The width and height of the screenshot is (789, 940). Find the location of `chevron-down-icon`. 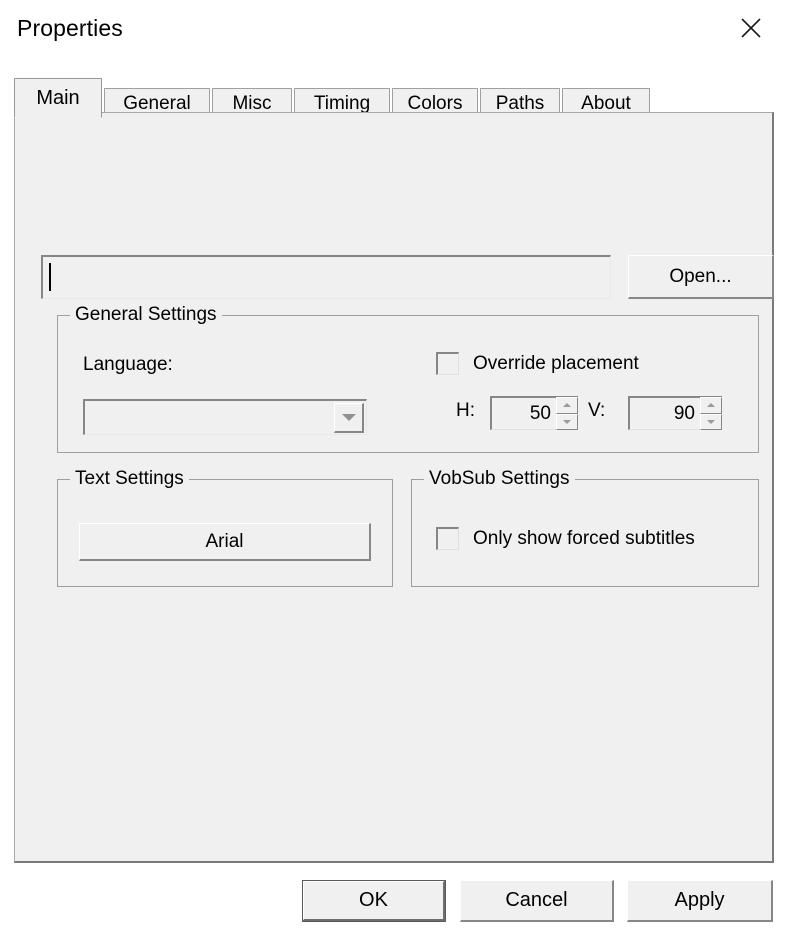

chevron-down-icon is located at coordinates (349, 418).